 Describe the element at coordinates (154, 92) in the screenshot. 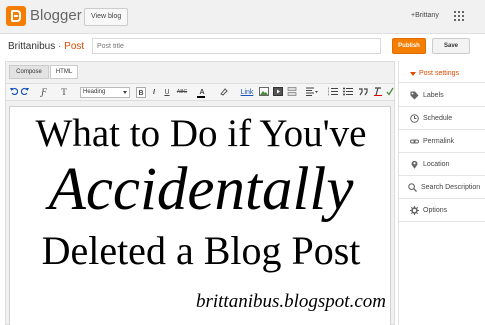

I see `italic-button: I` at that location.